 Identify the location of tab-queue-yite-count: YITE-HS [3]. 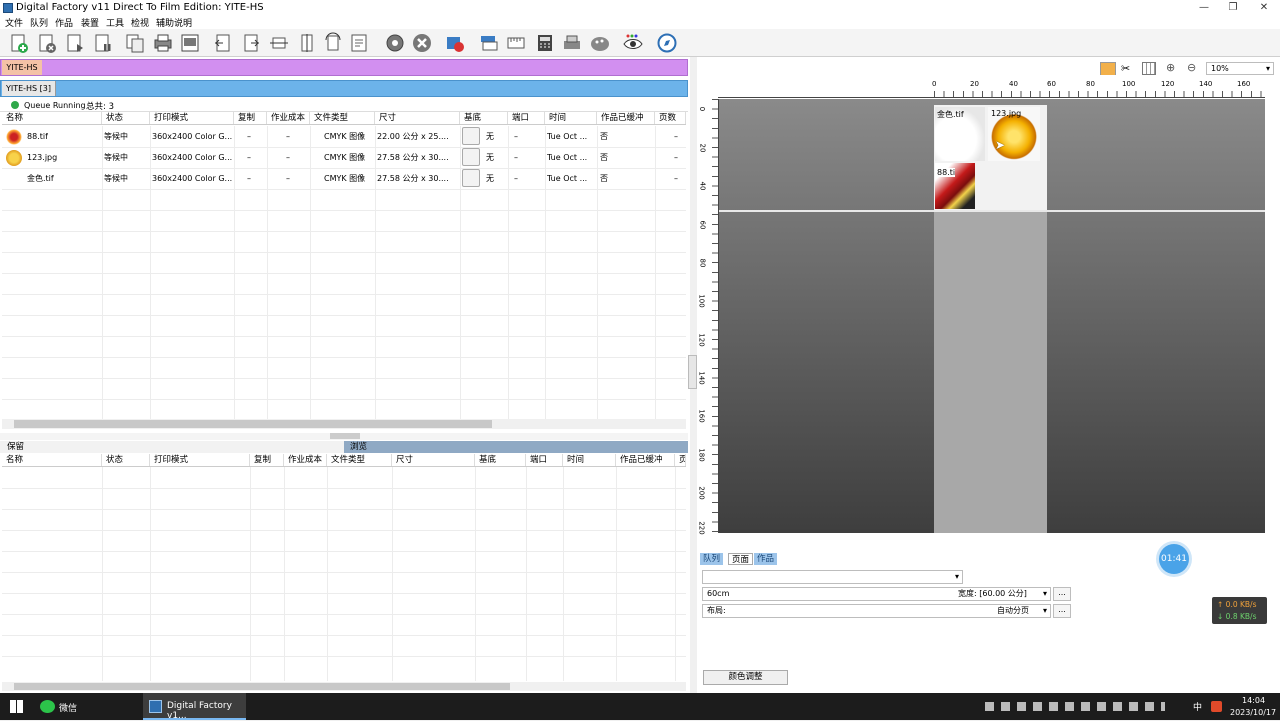
(29, 88).